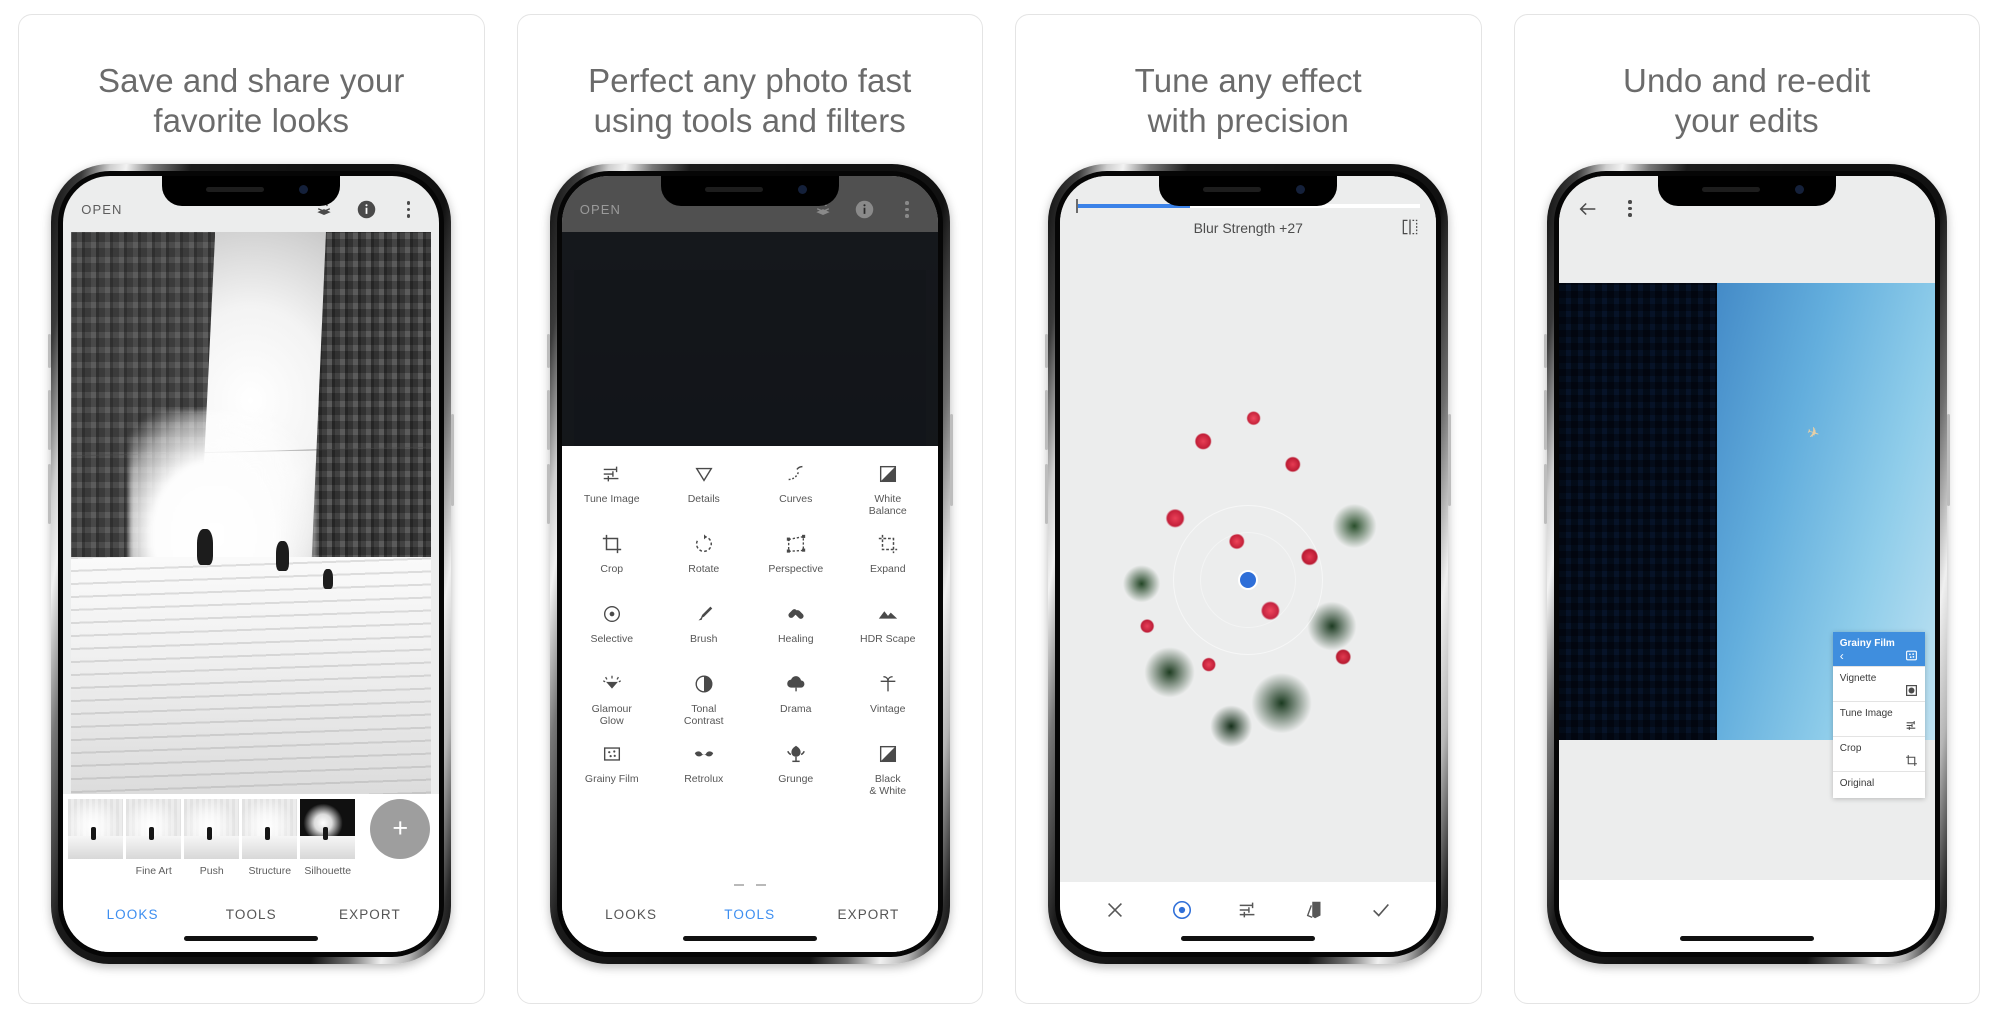 This screenshot has height=1020, width=1998. I want to click on page-title: Undo and re-edit your edits, so click(1747, 101).